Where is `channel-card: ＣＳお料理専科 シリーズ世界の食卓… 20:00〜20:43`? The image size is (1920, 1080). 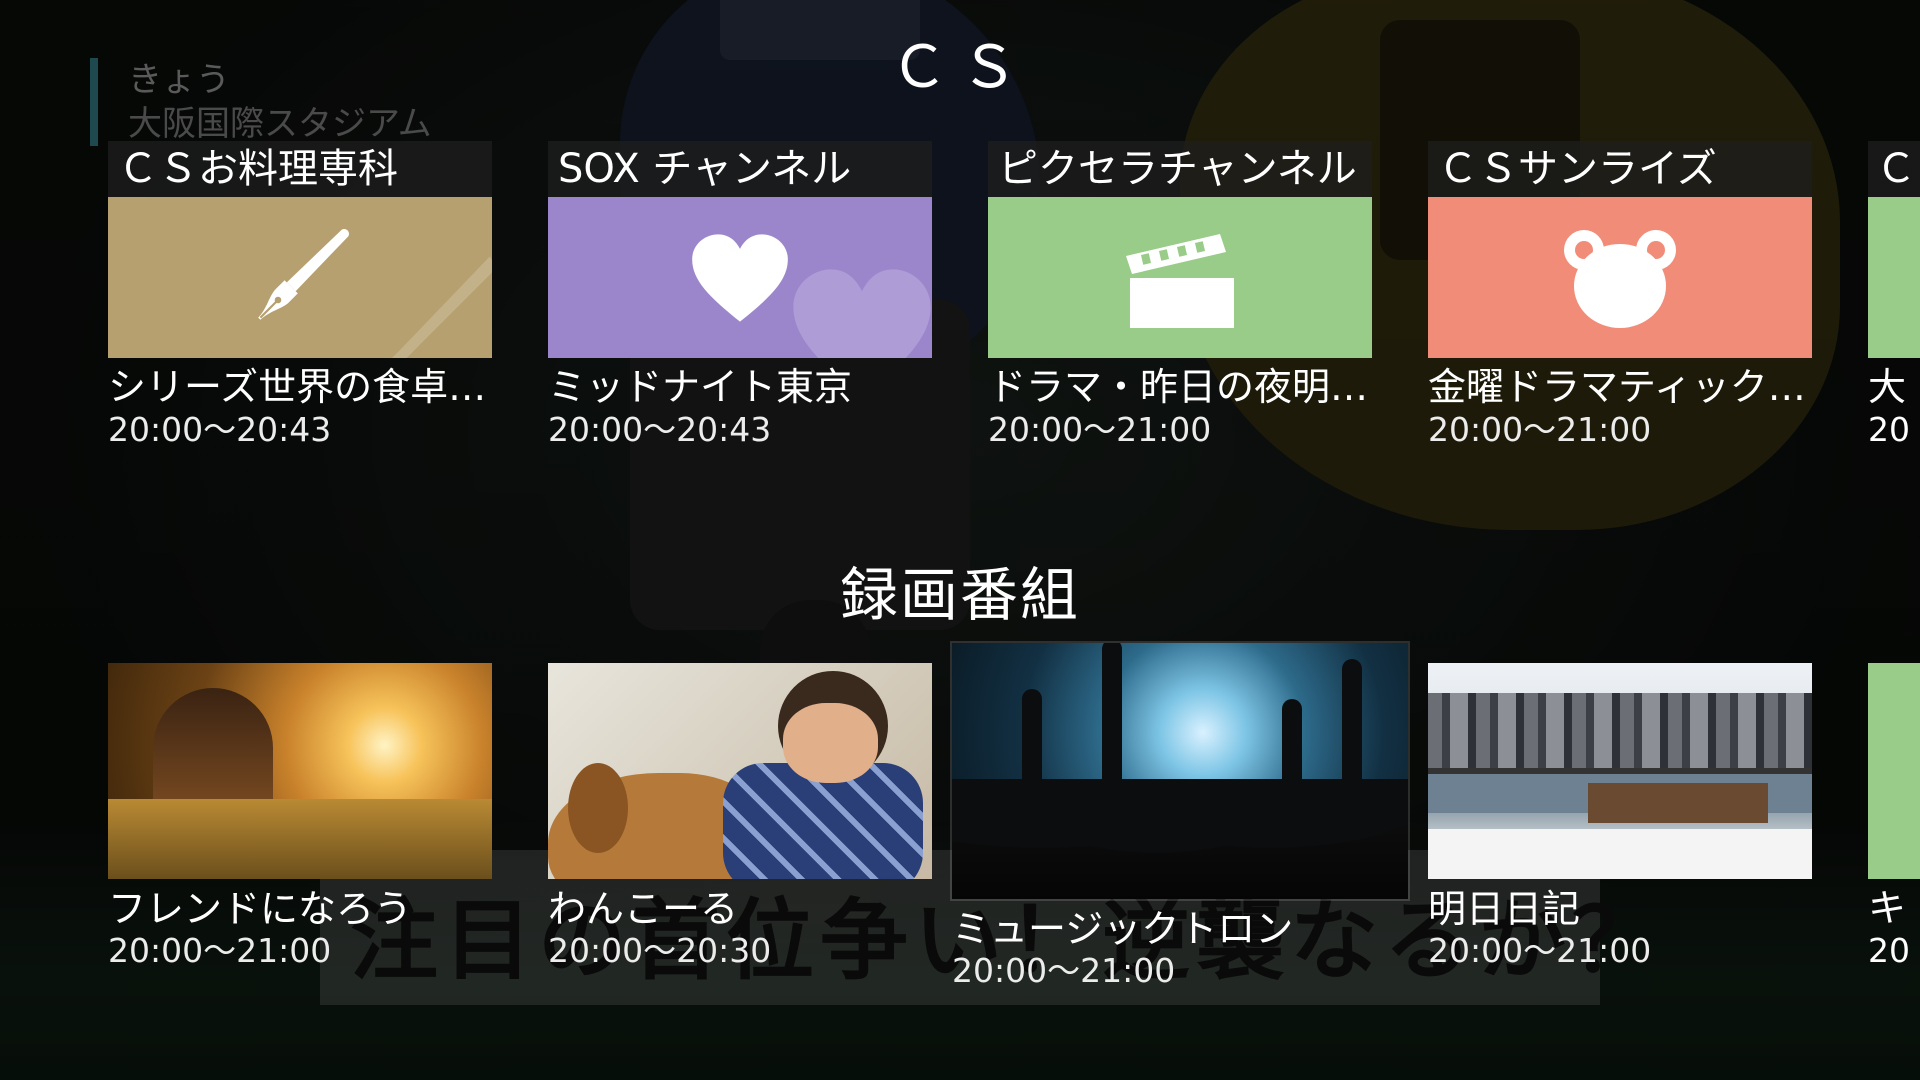 channel-card: ＣＳお料理専科 シリーズ世界の食卓… 20:00〜20:43 is located at coordinates (300, 294).